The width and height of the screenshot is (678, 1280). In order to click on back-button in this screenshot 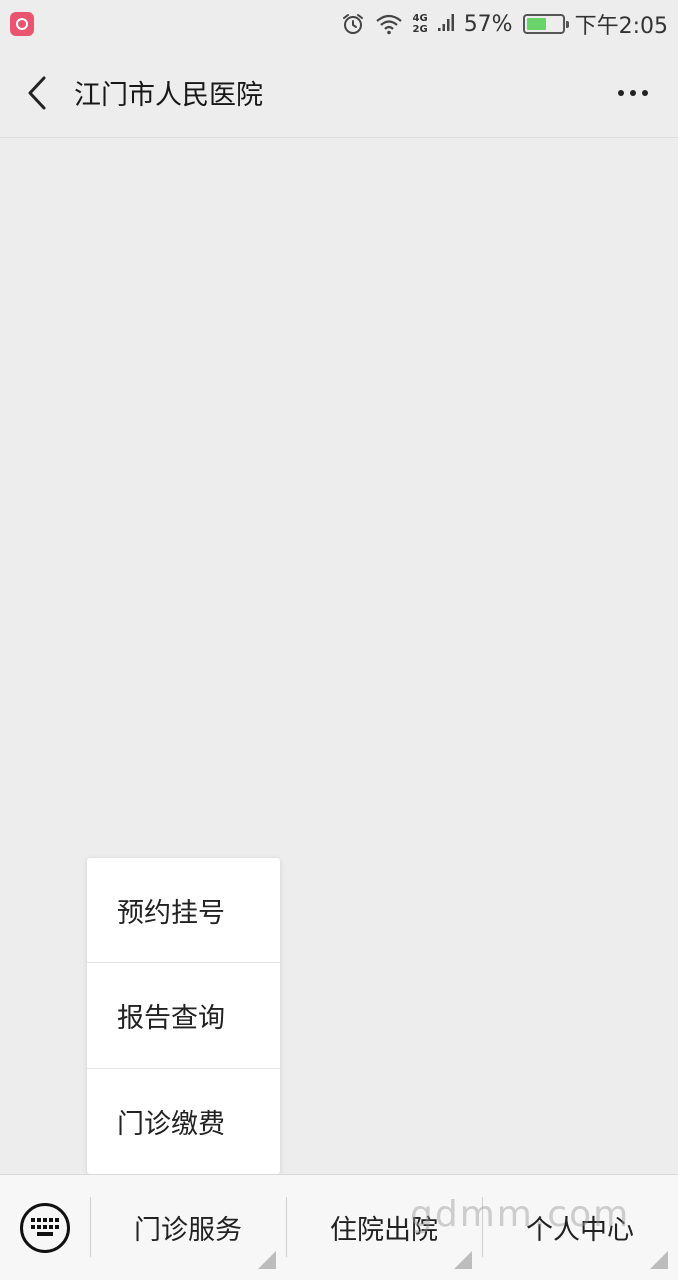, I will do `click(37, 93)`.